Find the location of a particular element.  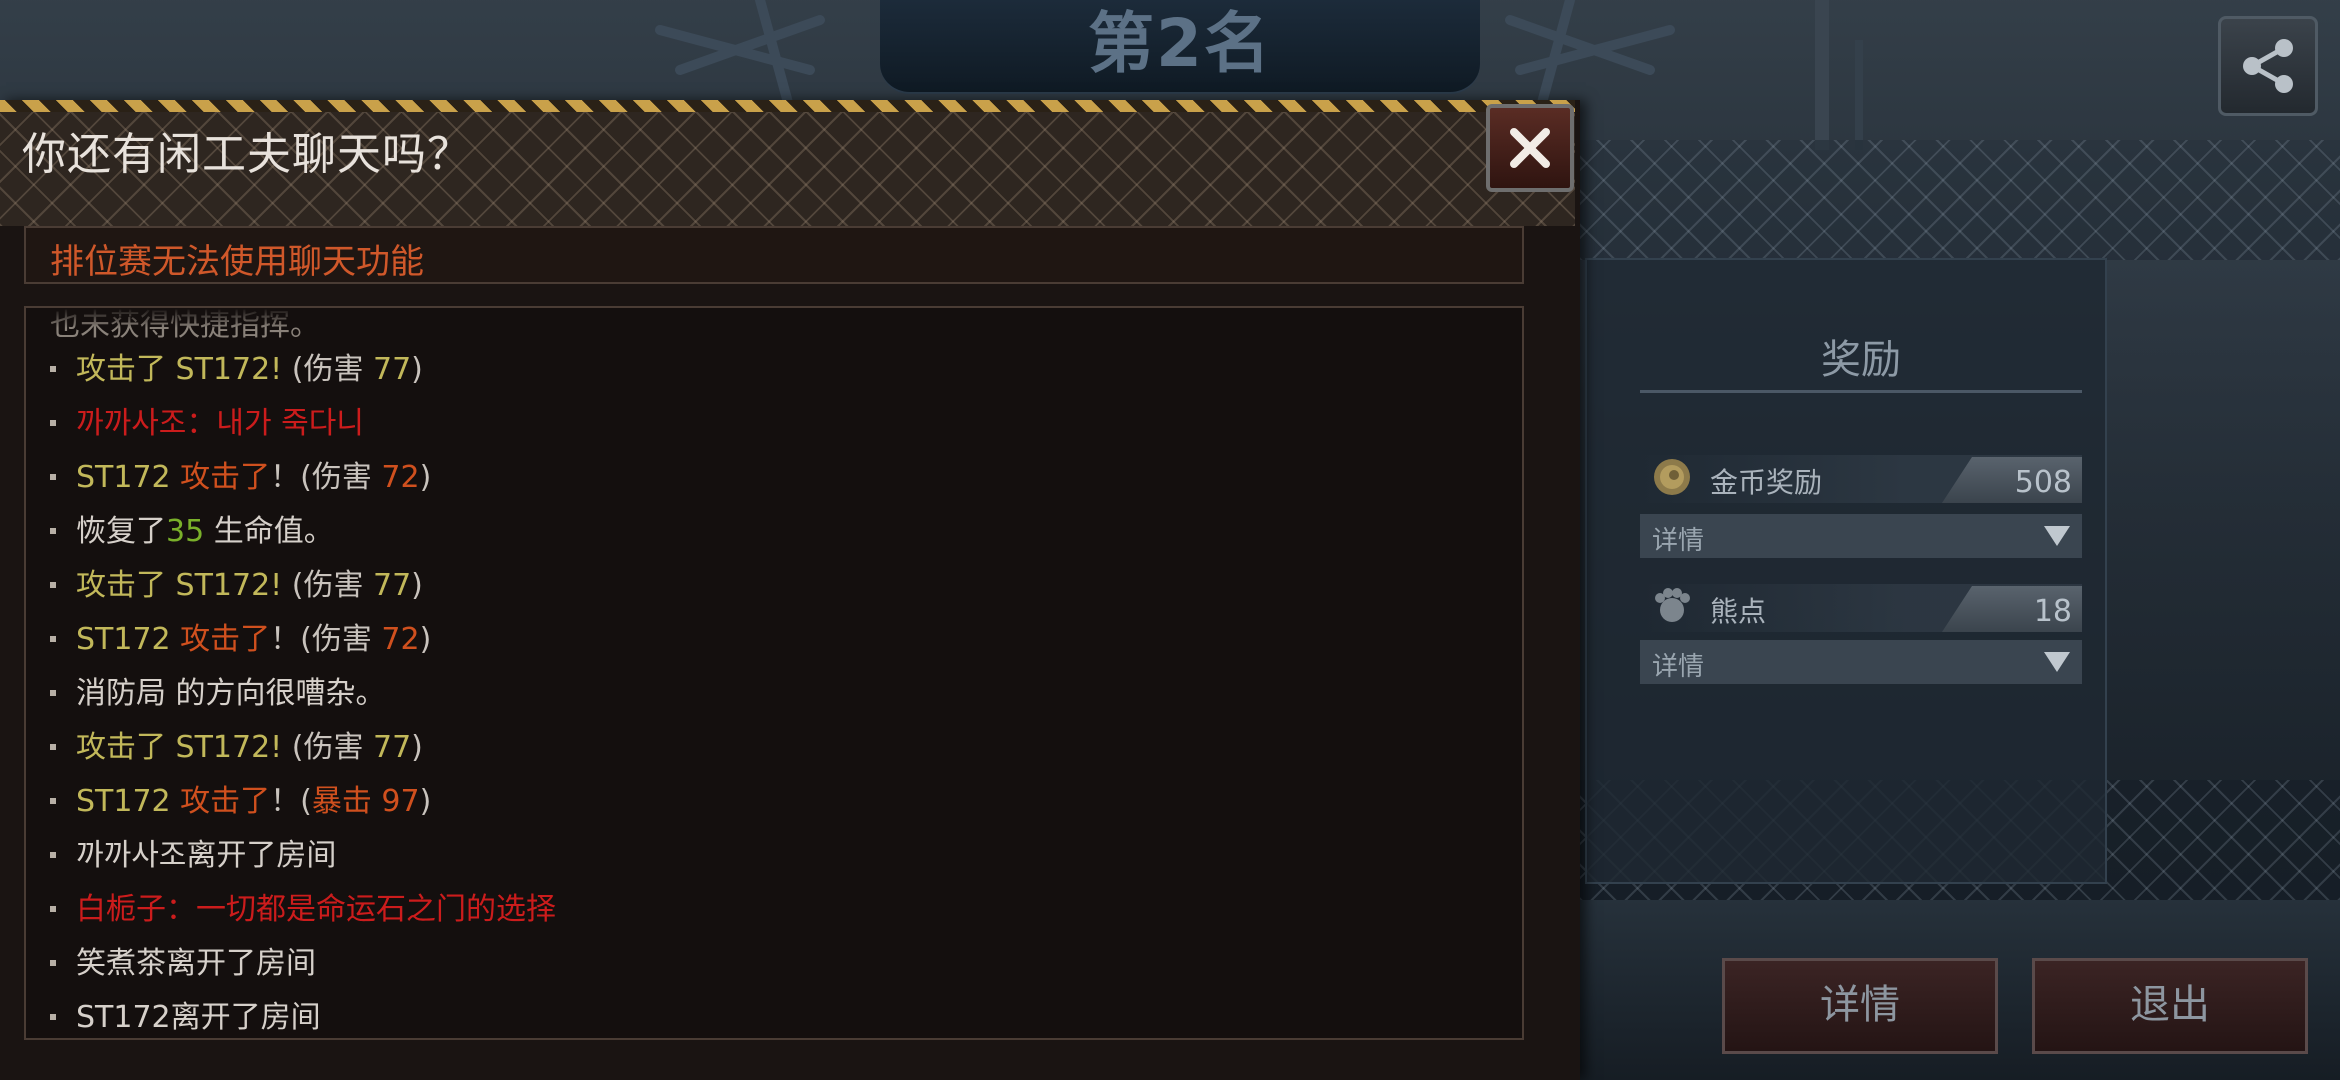

gold-reward-value: 508 is located at coordinates (2043, 482).